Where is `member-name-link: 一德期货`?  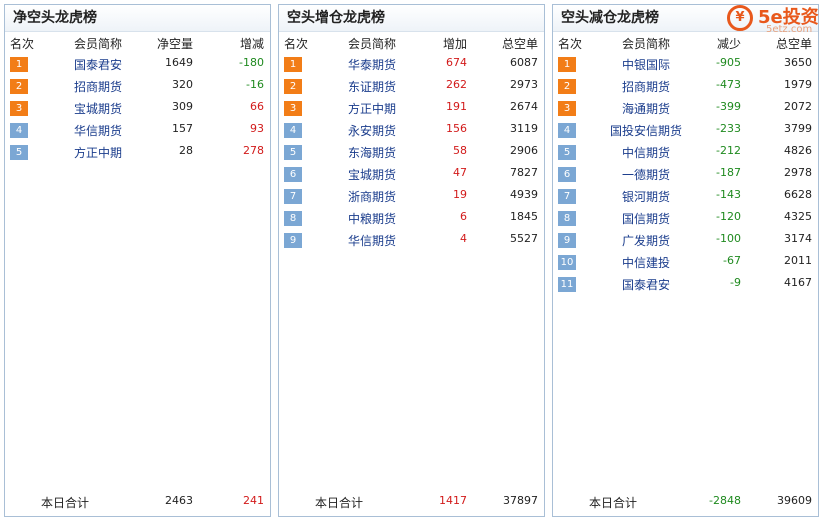
member-name-link: 一德期货 is located at coordinates (646, 174).